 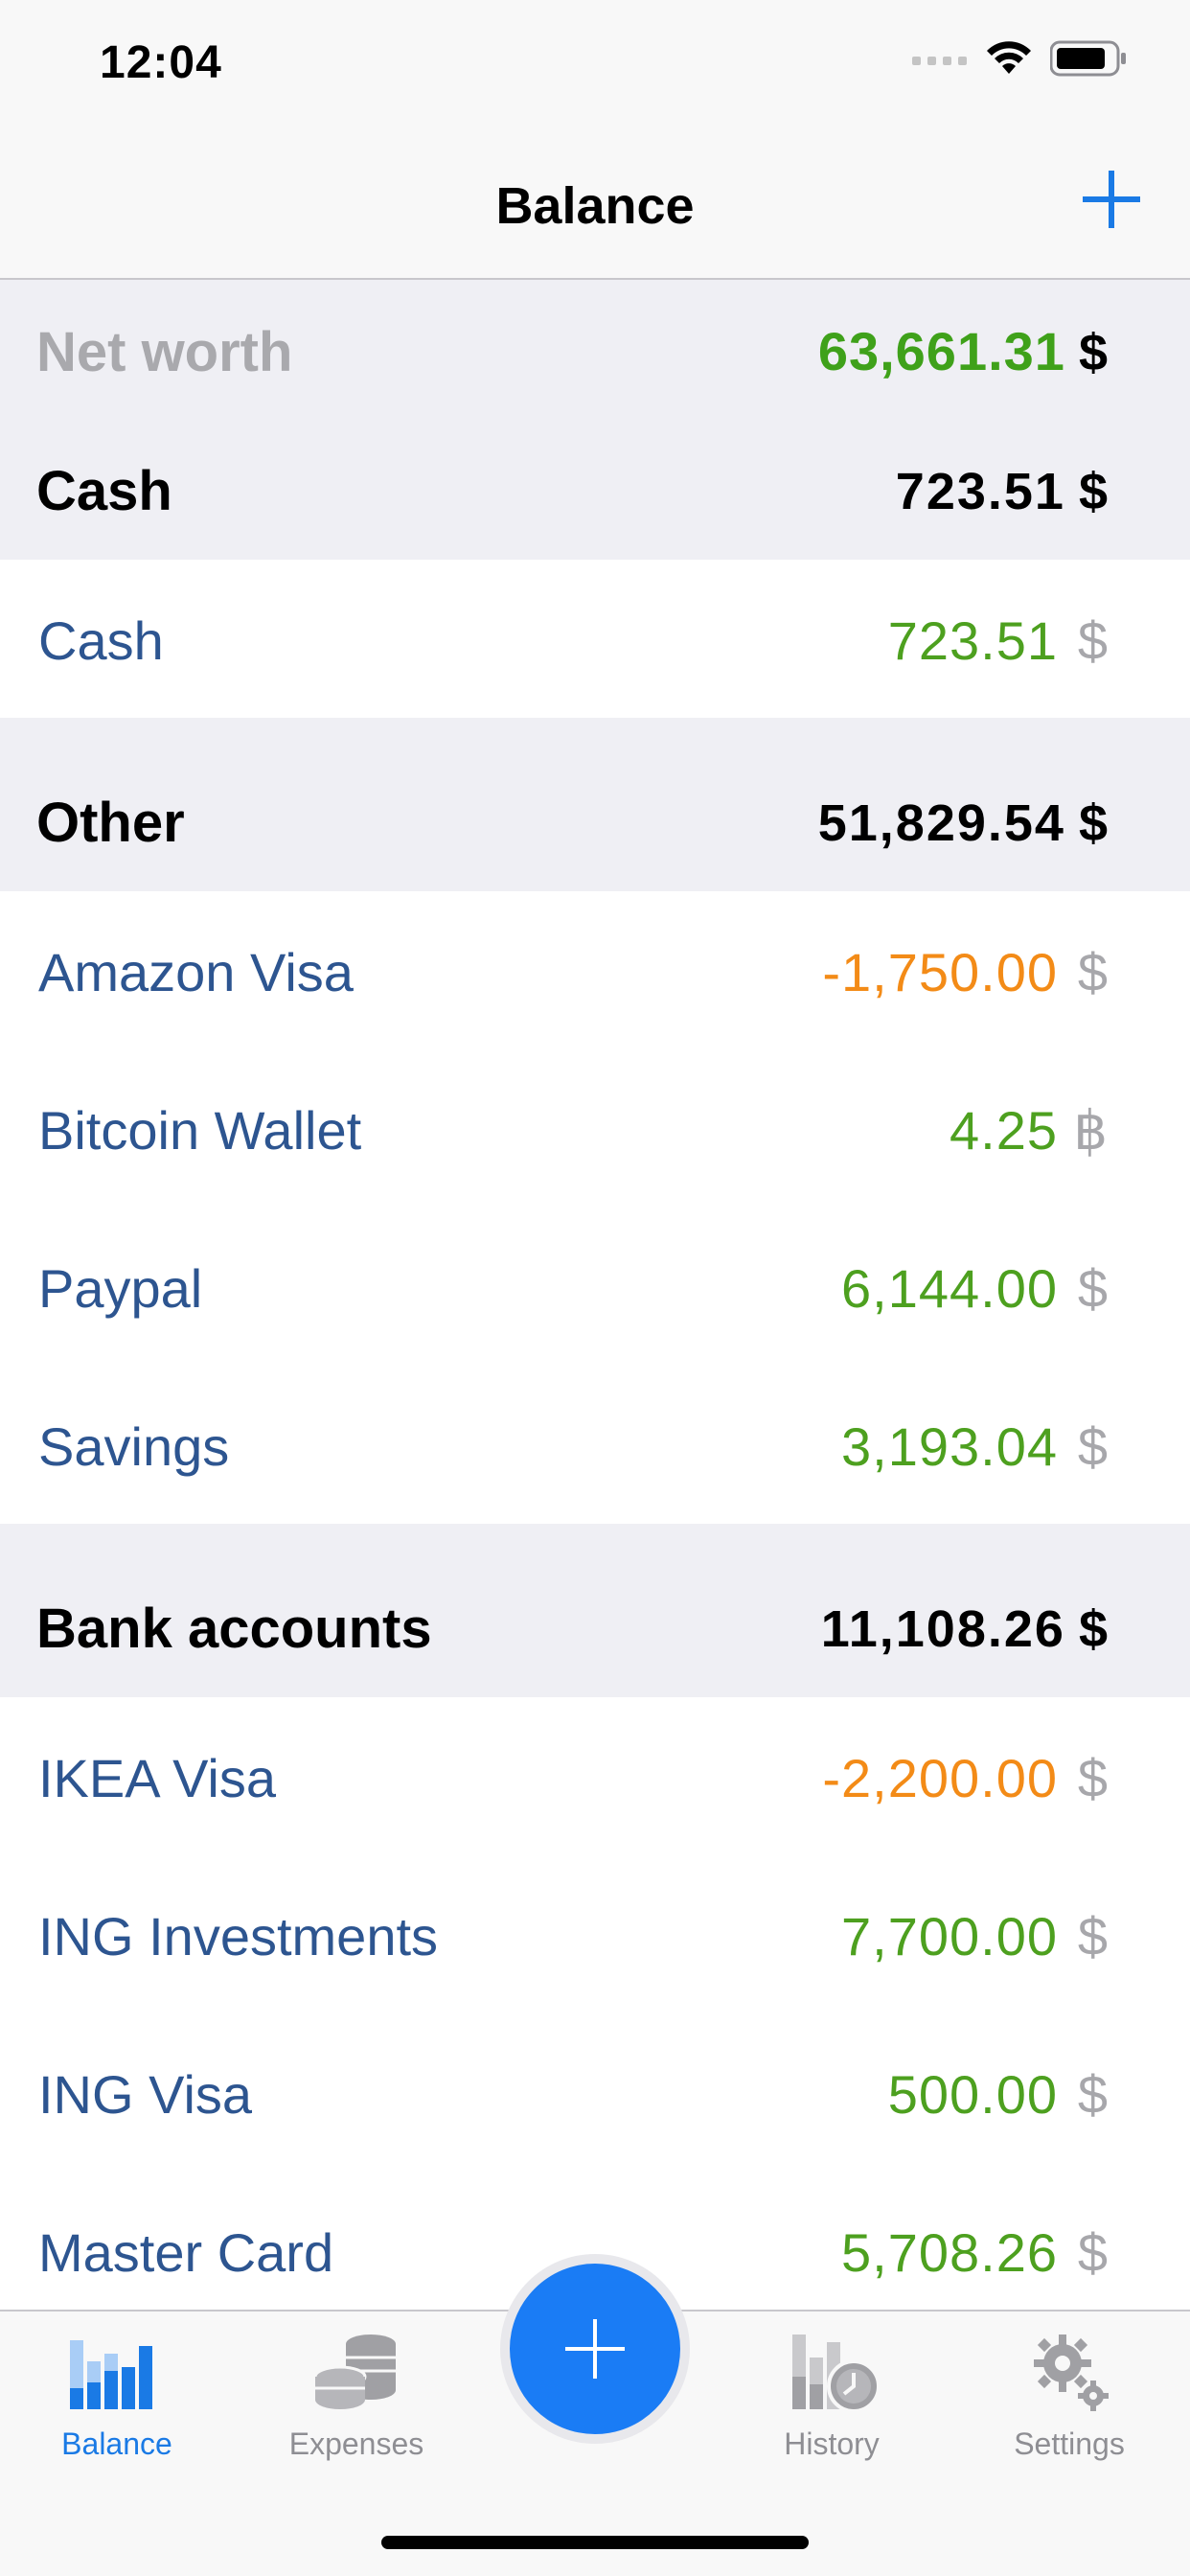 I want to click on net-worth-value-group: 63,661.31 $, so click(x=963, y=351).